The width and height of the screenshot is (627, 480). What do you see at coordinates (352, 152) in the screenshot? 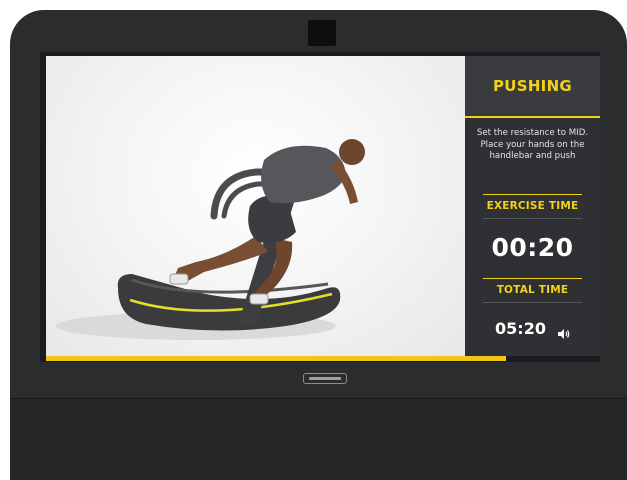
I see `runner-head` at bounding box center [352, 152].